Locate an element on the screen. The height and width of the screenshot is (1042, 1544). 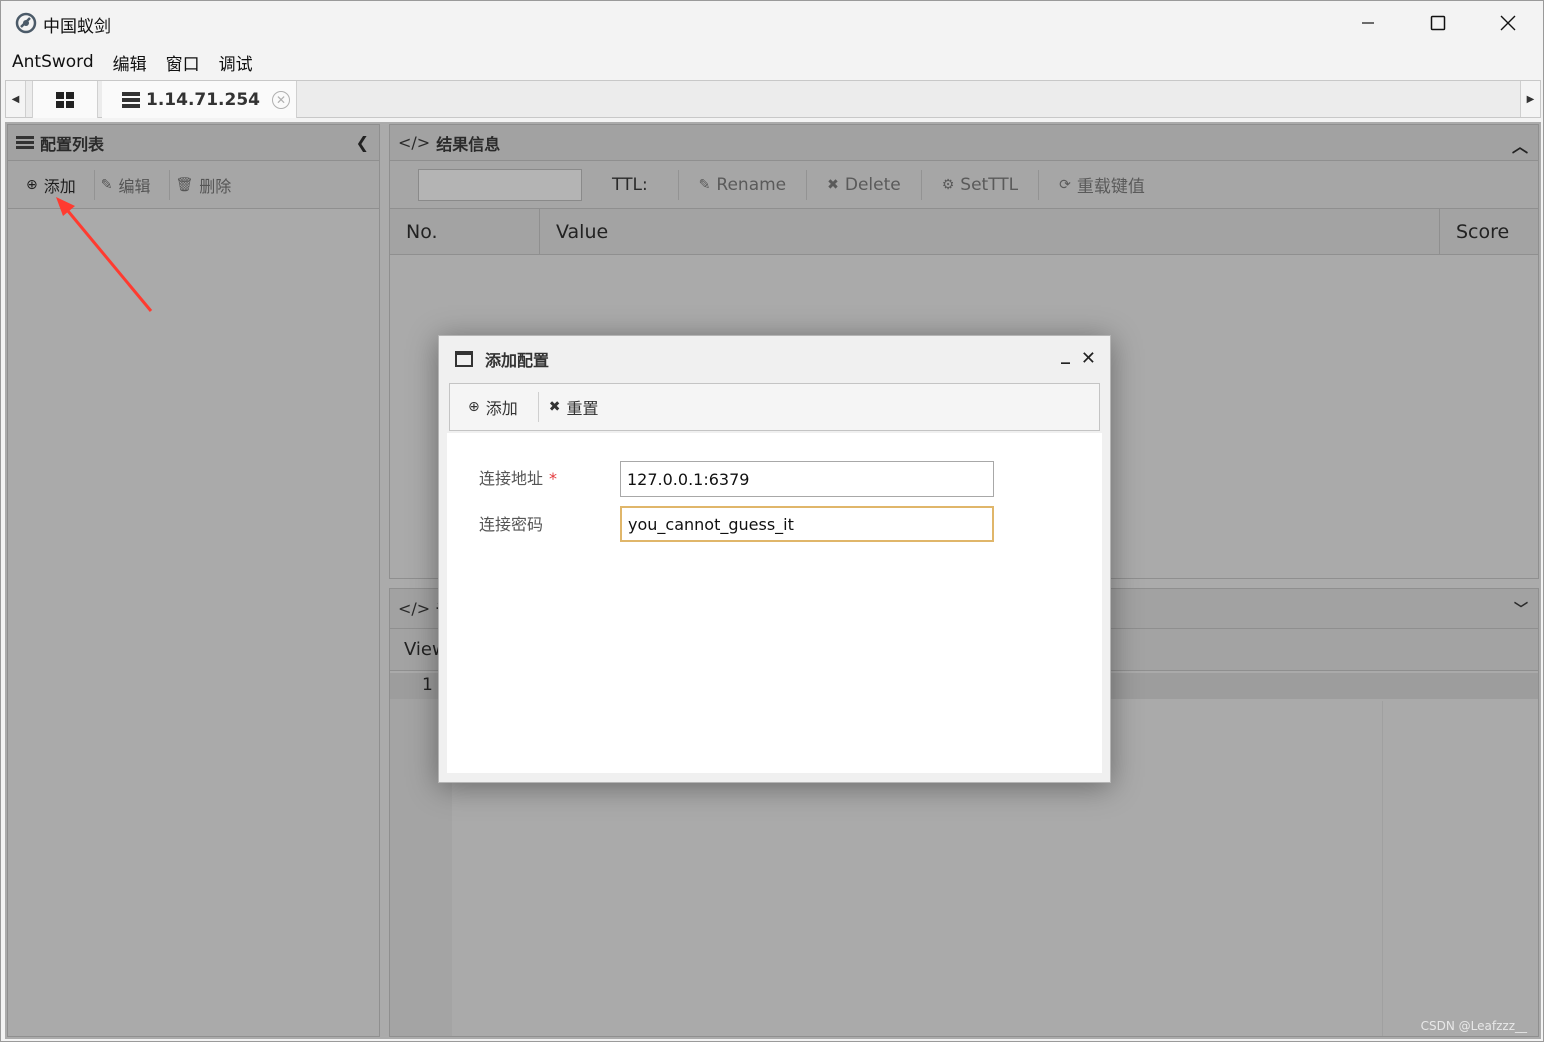
caret-right-icon: ▶ is located at coordinates (1530, 99).